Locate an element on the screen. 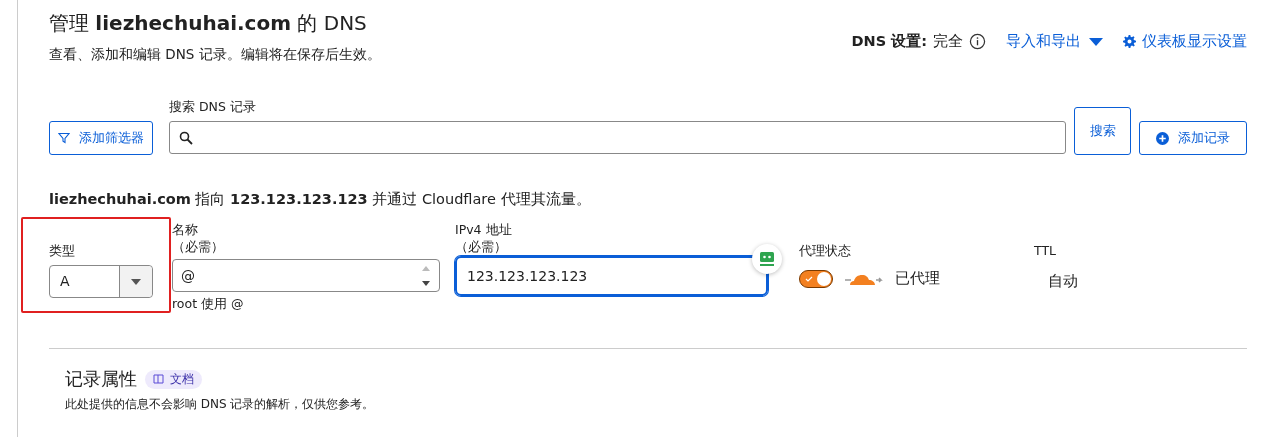 This screenshot has width=1264, height=437. plus-icon is located at coordinates (1162, 138).